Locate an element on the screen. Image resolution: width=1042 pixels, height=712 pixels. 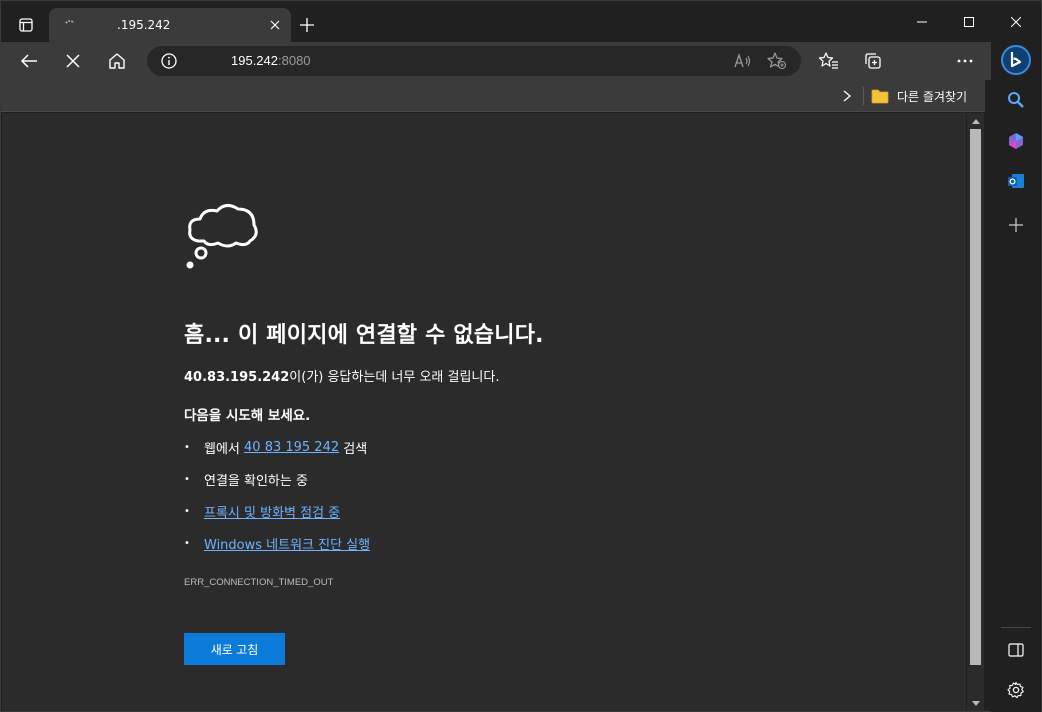
other-favorites-folder: 다른 즐겨찾기 is located at coordinates (919, 96).